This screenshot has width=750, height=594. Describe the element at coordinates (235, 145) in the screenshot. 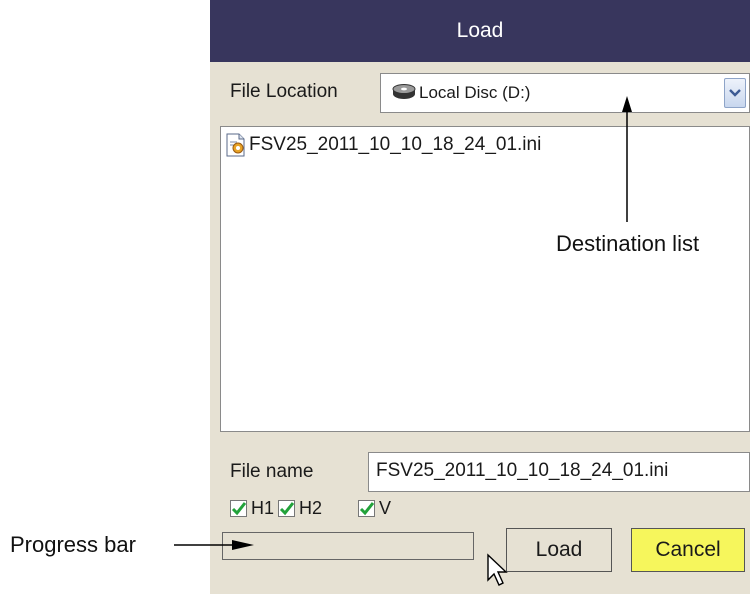

I see `ini-file-icon` at that location.